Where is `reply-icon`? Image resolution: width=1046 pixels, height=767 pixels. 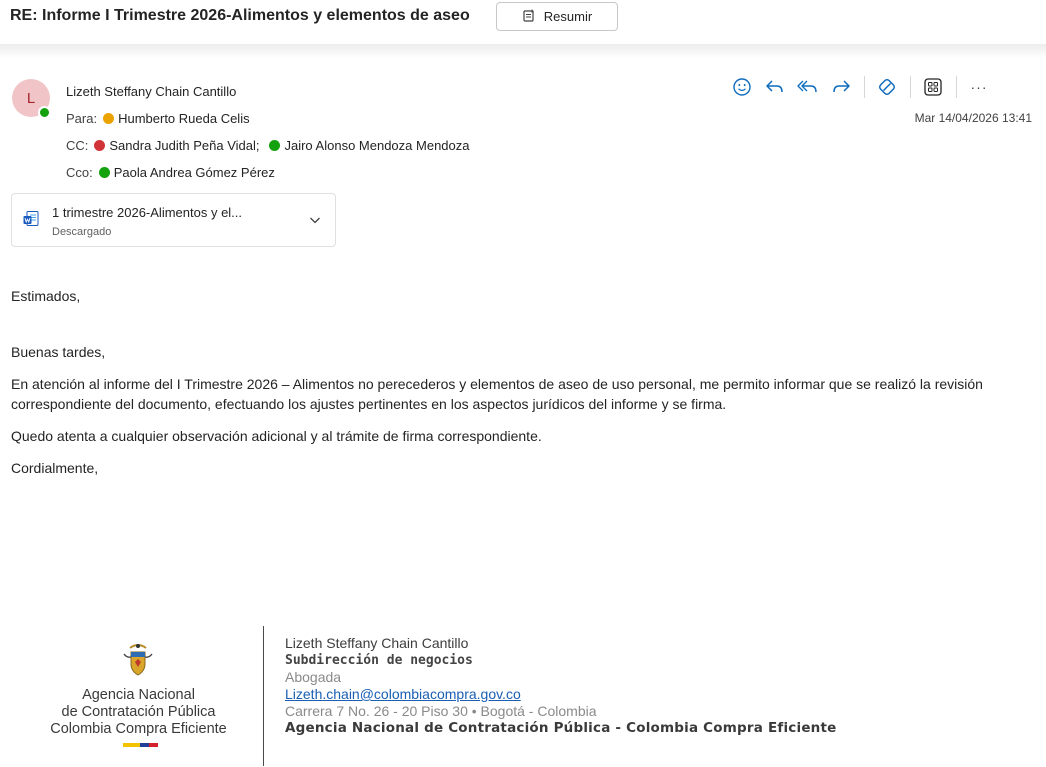
reply-icon is located at coordinates (775, 87).